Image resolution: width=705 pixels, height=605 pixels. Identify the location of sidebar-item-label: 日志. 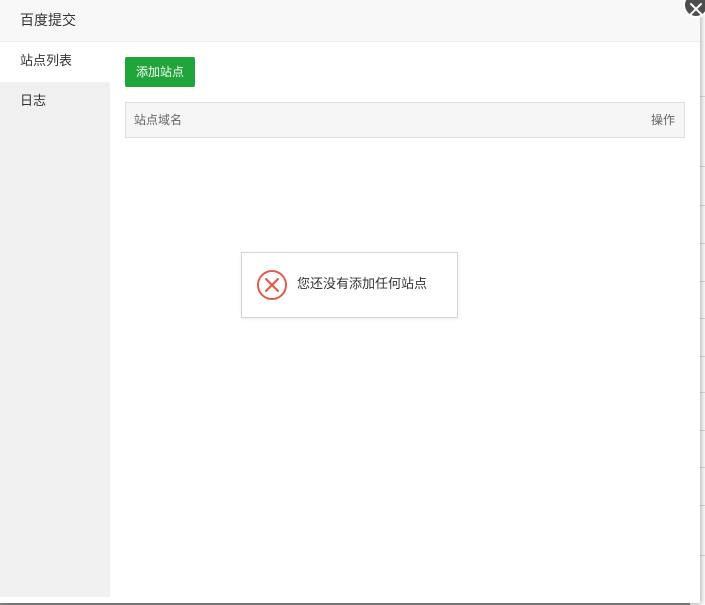
(33, 101).